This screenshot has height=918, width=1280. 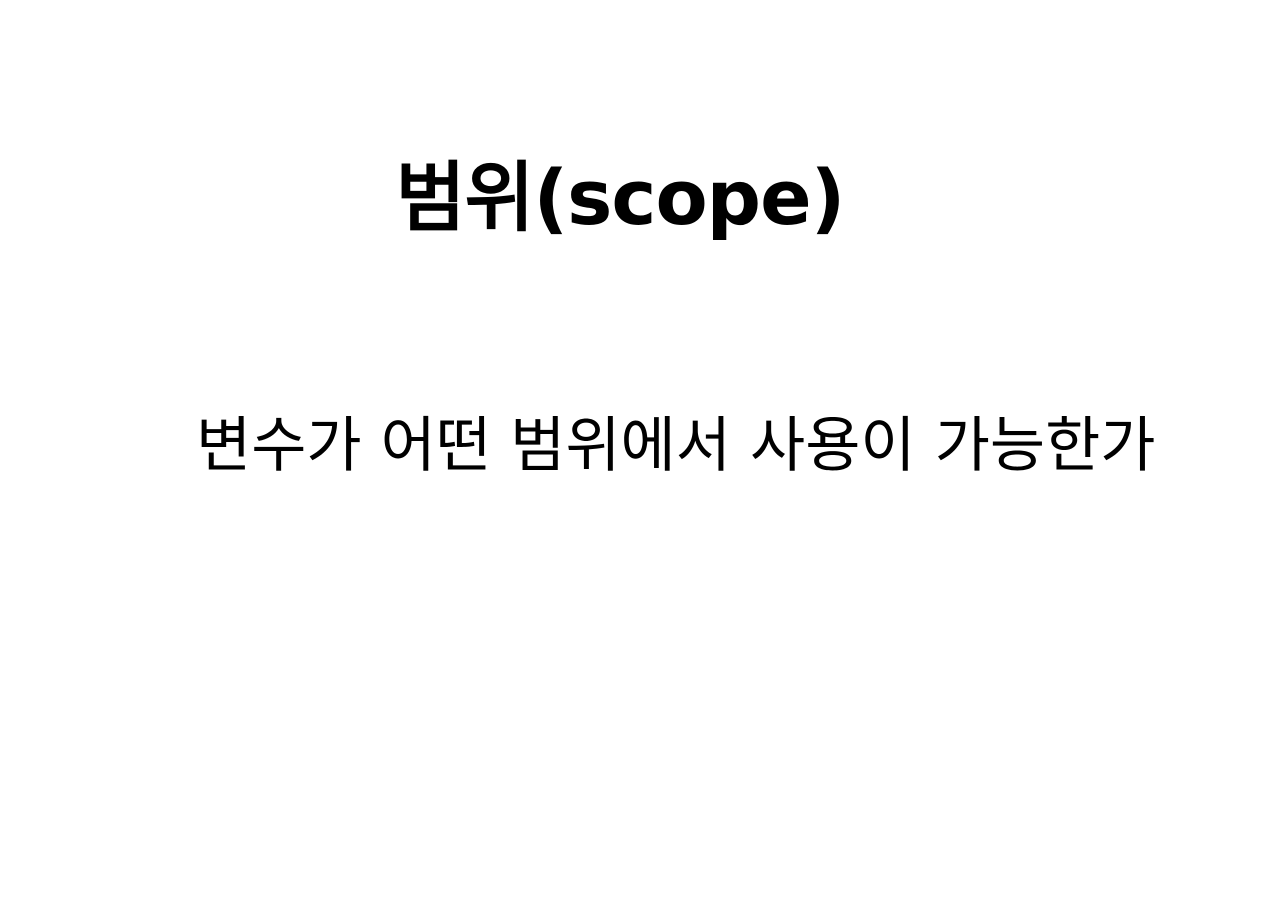 What do you see at coordinates (676, 446) in the screenshot?
I see `slide-body-text: 변수가 어떤 범위에서 사용이 가능한가` at bounding box center [676, 446].